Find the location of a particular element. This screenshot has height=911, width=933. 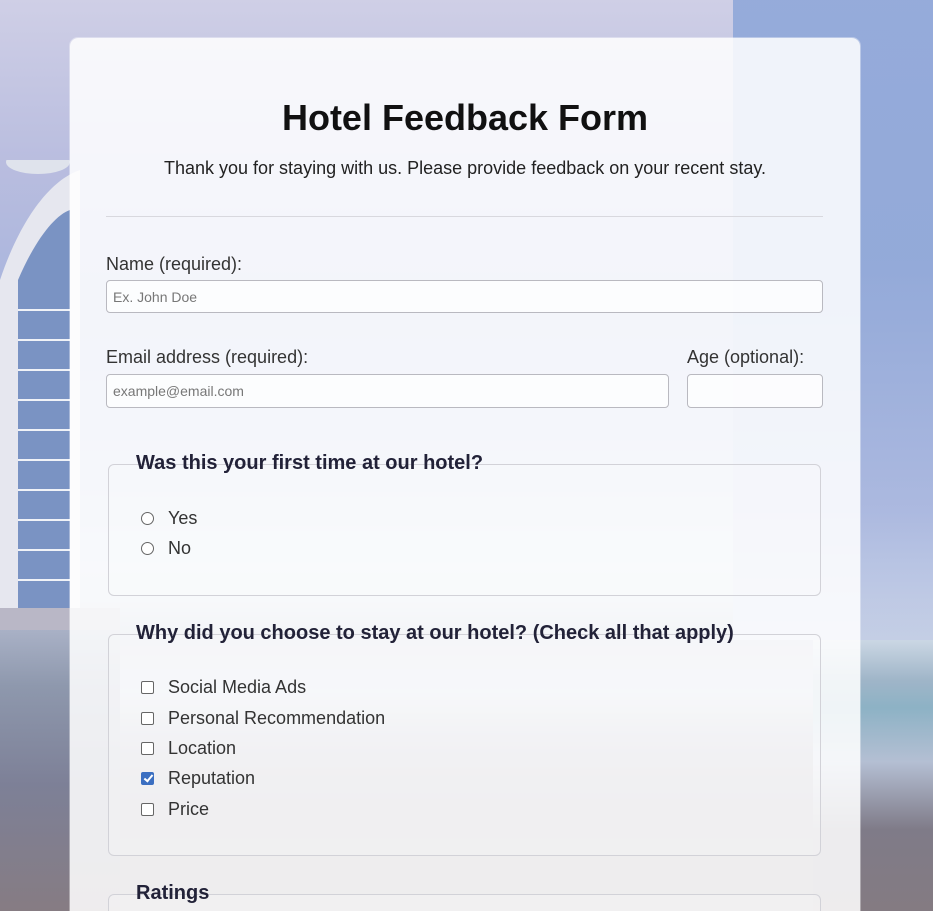

reason-option-location: Location is located at coordinates (188, 748).